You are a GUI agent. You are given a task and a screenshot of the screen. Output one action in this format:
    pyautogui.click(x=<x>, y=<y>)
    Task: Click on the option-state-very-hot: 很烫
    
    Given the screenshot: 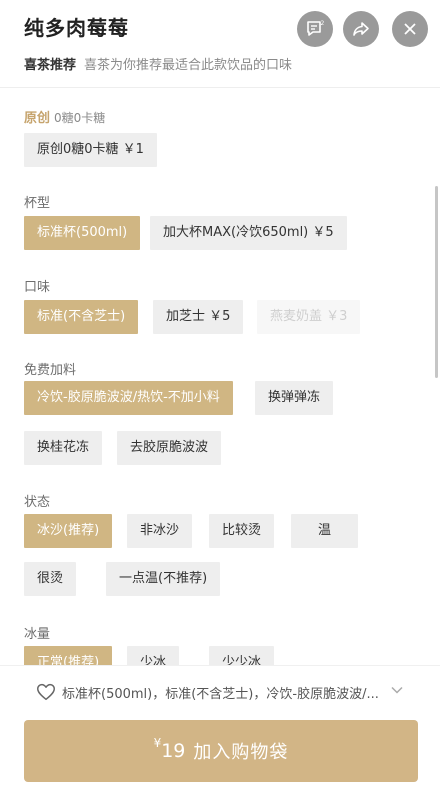 What is the action you would take?
    pyautogui.click(x=50, y=579)
    